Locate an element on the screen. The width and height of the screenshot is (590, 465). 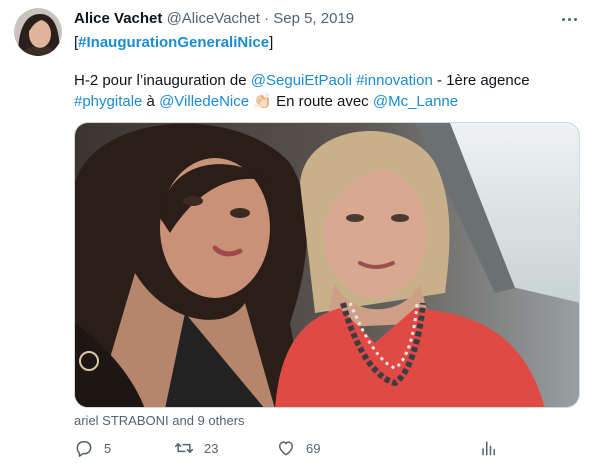
more-icon is located at coordinates (569, 19).